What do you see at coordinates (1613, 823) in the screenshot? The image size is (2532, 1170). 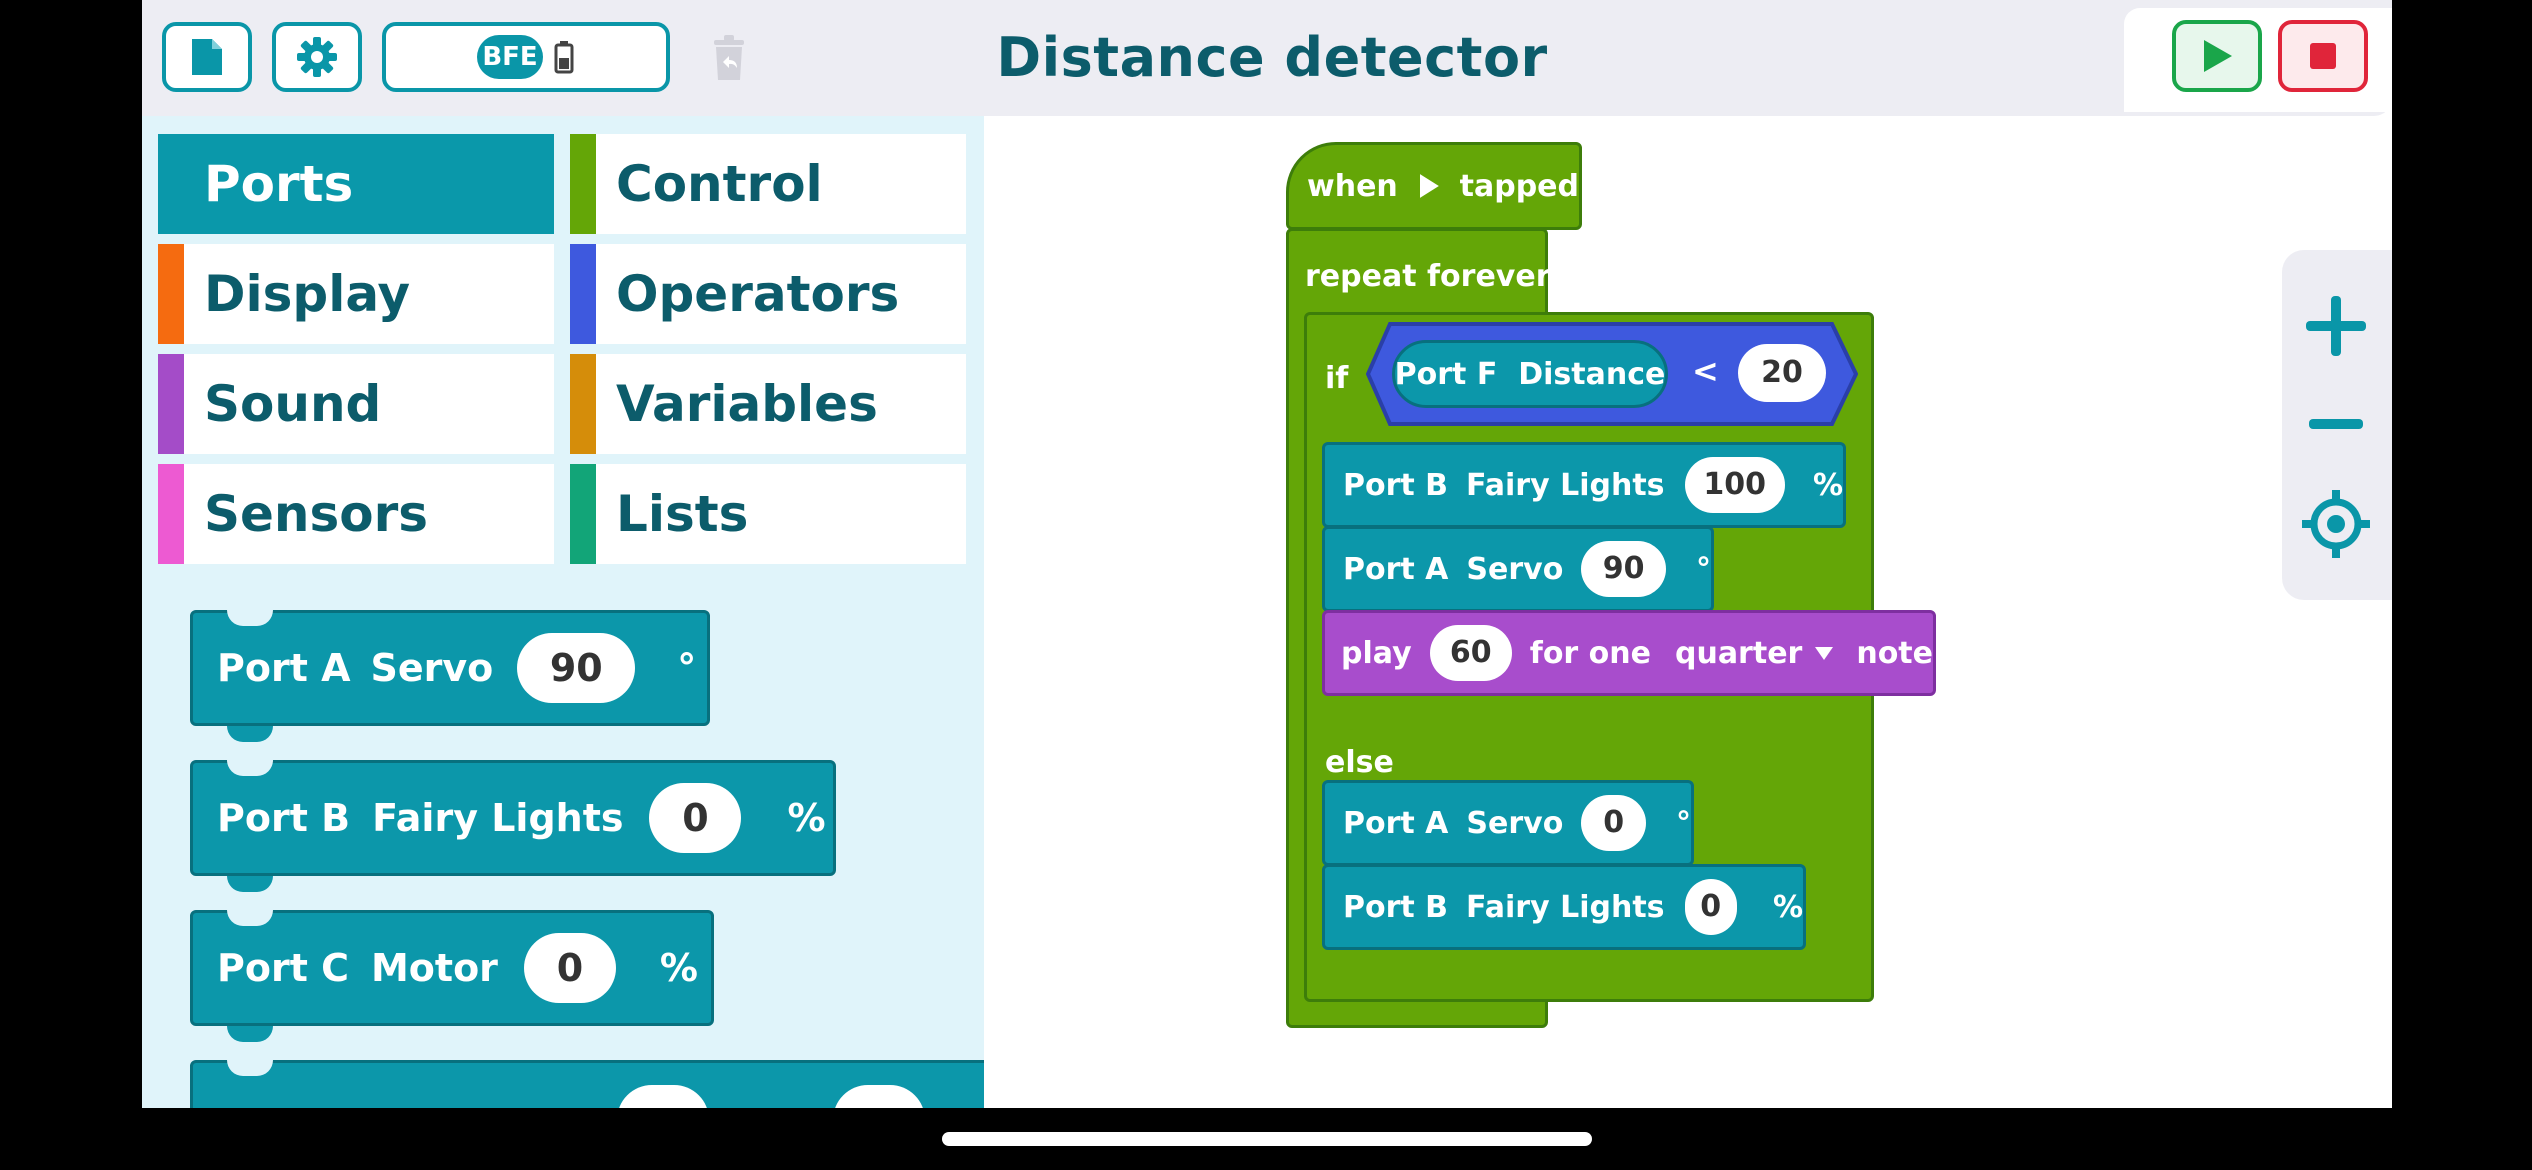 I see `servo-angle-input: 0` at bounding box center [1613, 823].